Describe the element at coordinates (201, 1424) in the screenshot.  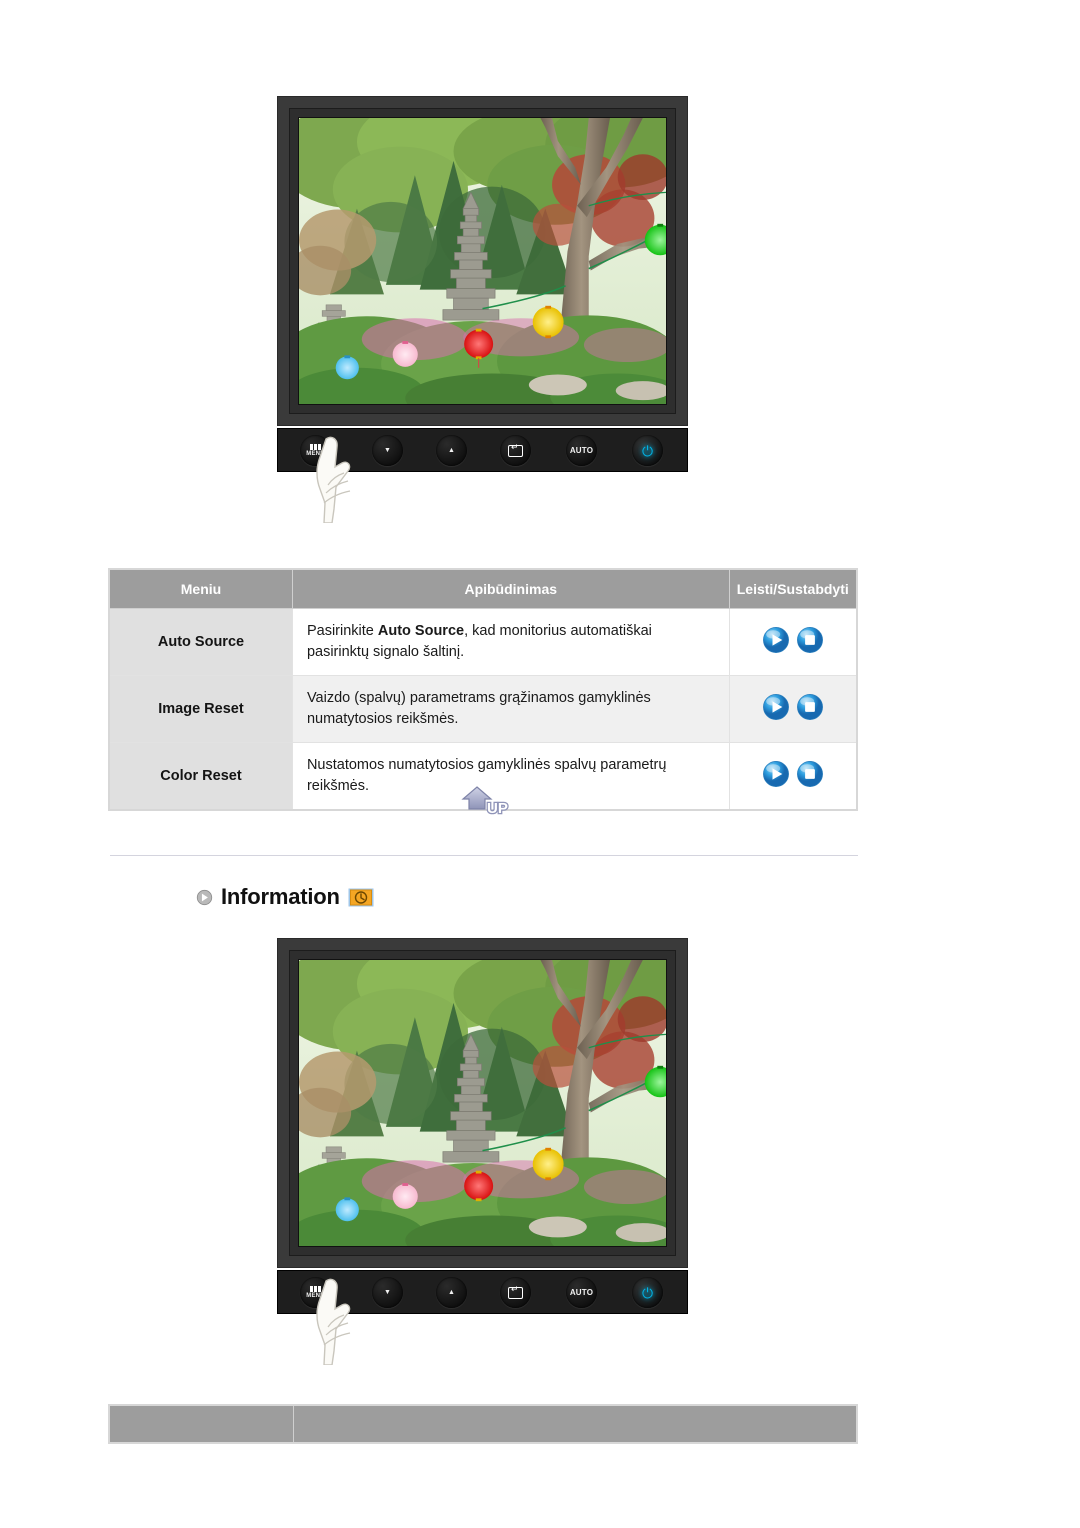
I see `column-header-menu-empty` at that location.